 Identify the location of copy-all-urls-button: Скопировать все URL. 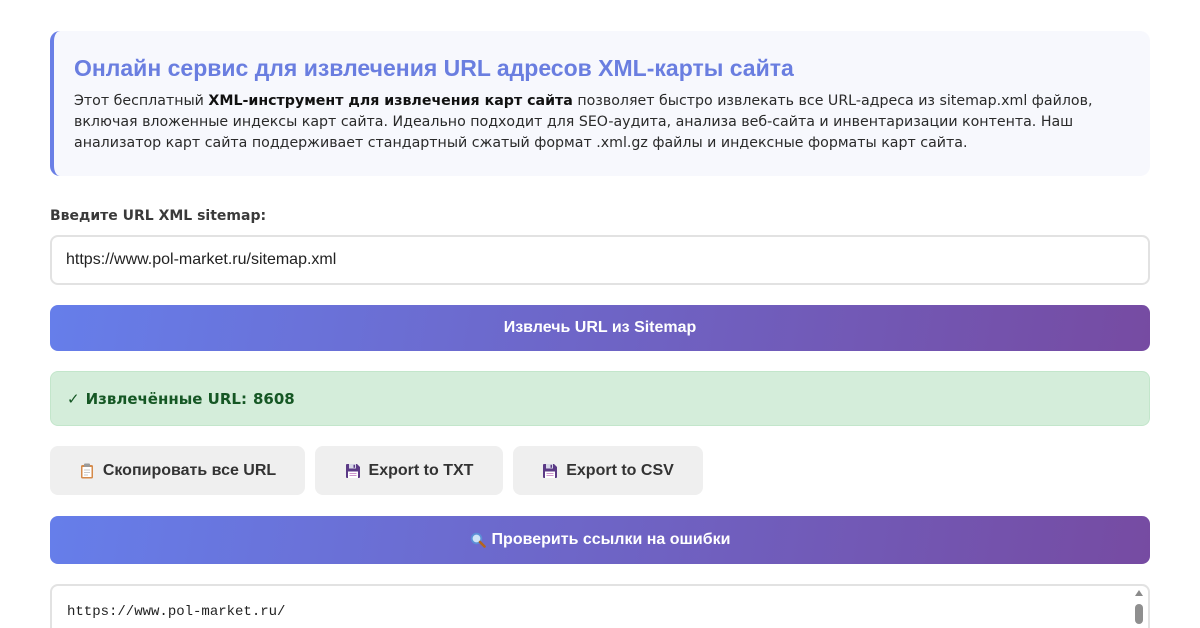
(177, 470).